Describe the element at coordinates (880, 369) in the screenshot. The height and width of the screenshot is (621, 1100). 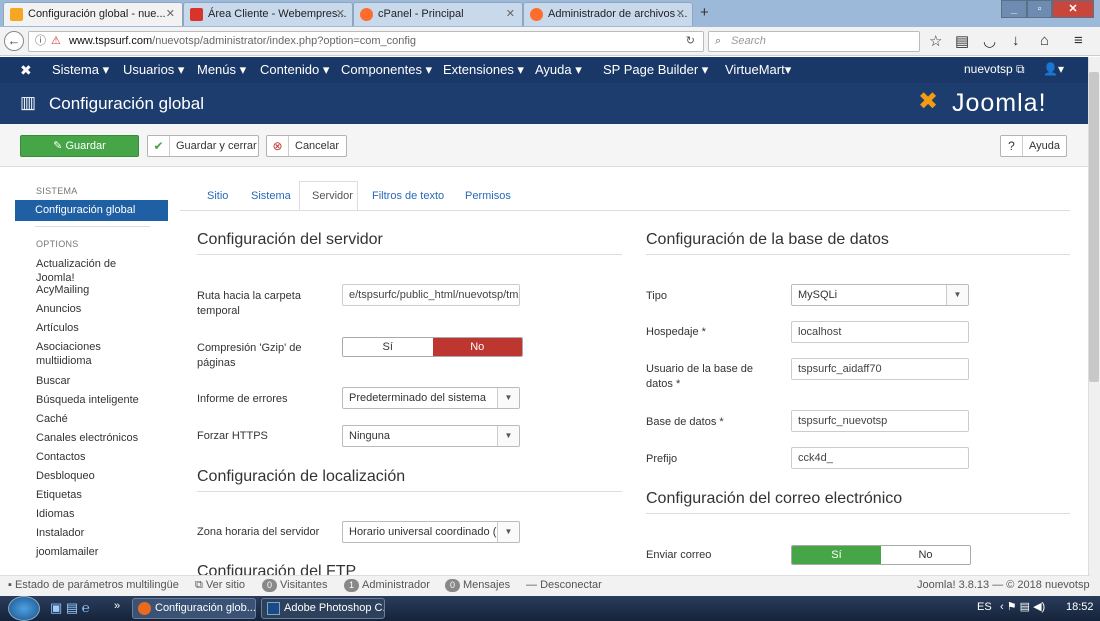
I see `db-user-input: tspsurfc_aidaff70` at that location.